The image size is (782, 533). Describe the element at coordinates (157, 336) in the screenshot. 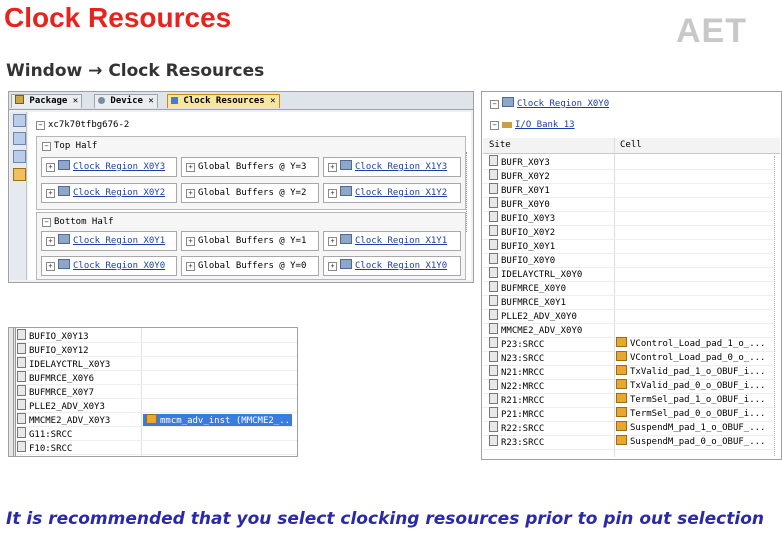

I see `list-item: BUFIO_X0Y13` at that location.